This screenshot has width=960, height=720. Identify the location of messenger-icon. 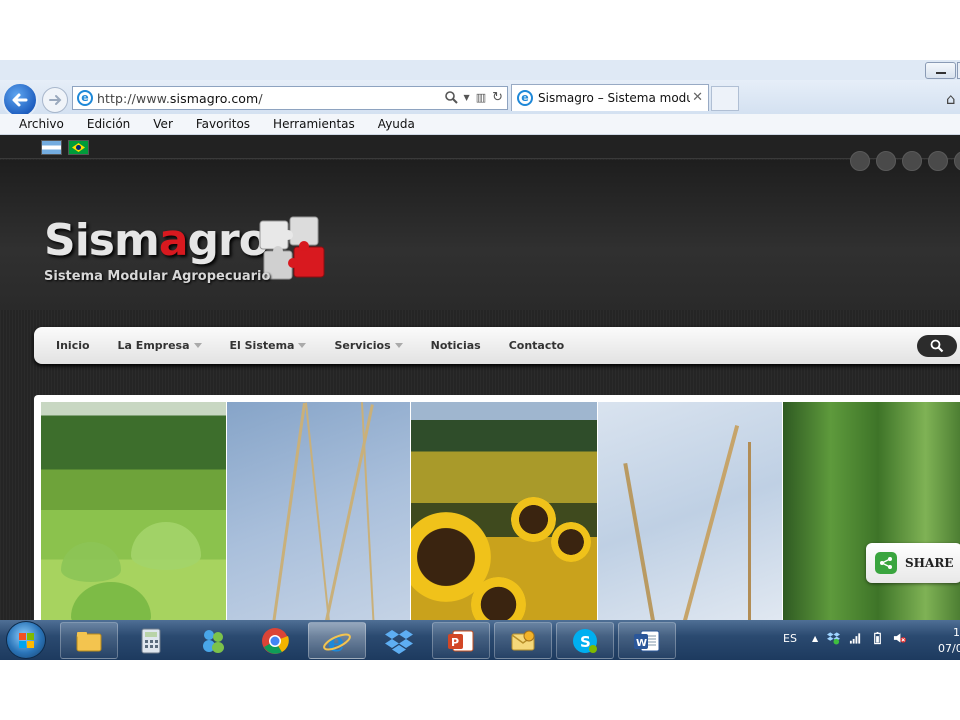
(213, 641).